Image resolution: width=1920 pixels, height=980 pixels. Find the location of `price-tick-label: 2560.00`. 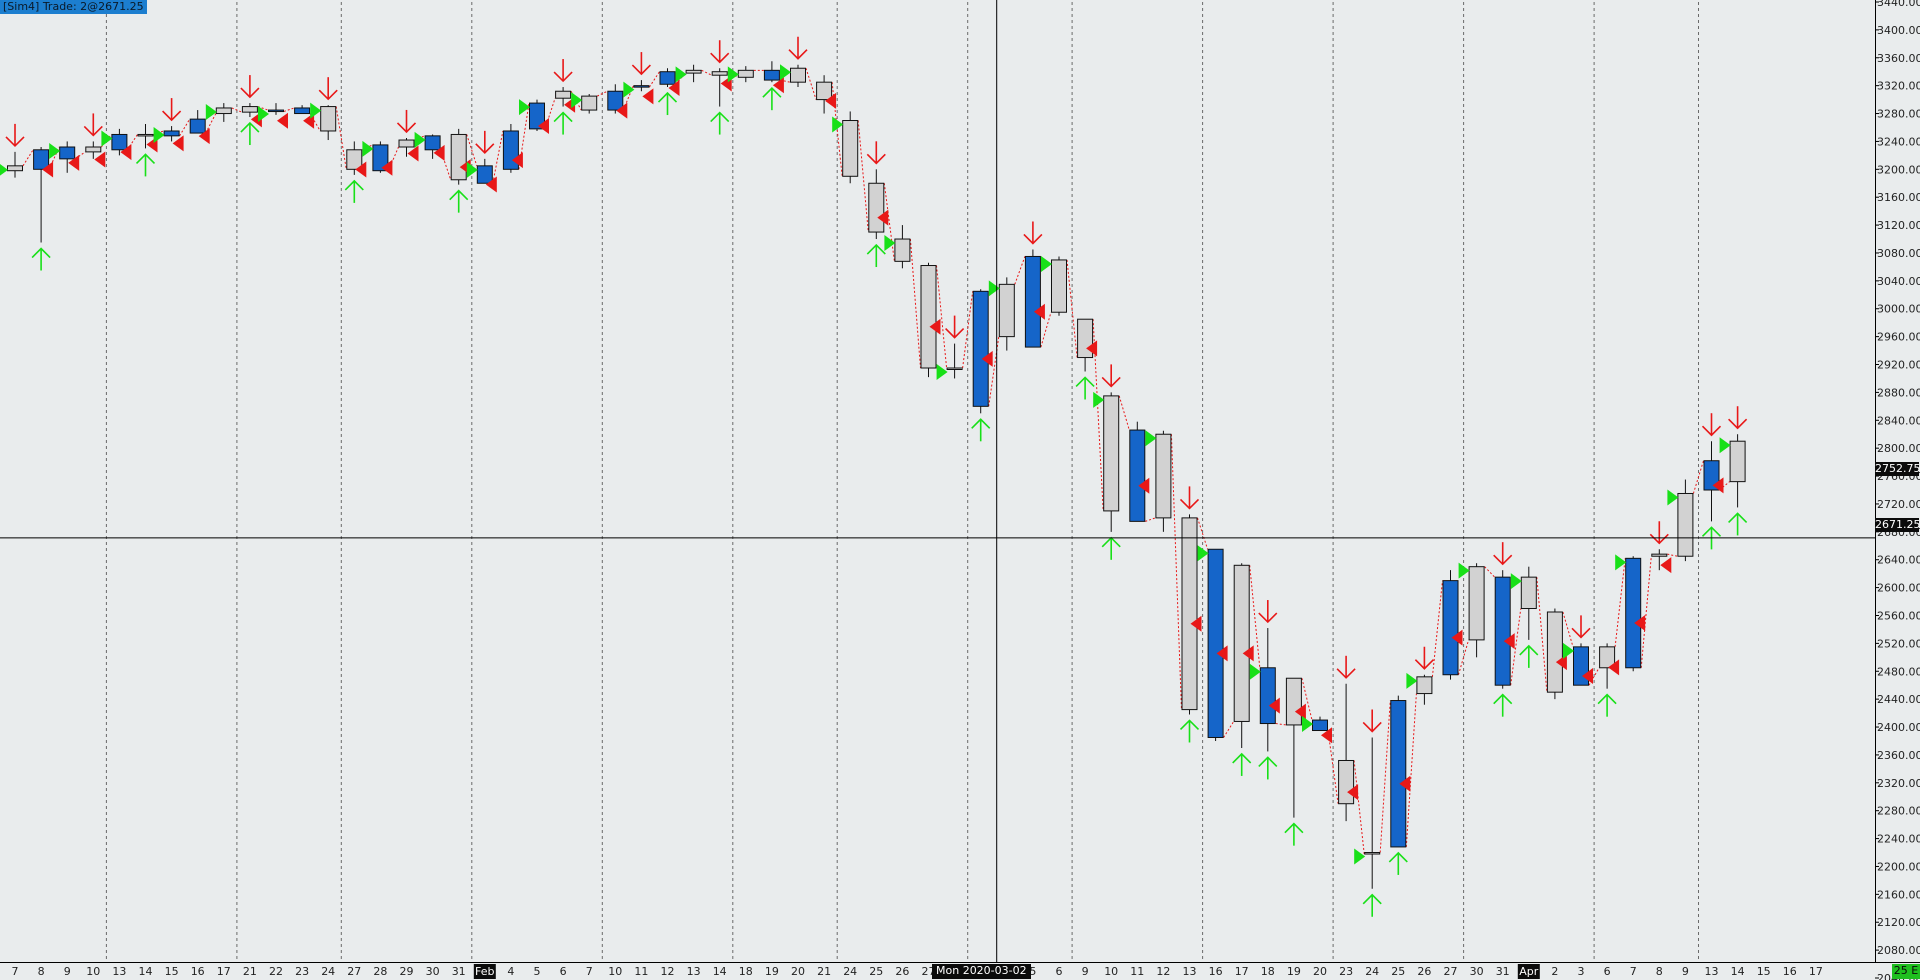

price-tick-label: 2560.00 is located at coordinates (1898, 615).